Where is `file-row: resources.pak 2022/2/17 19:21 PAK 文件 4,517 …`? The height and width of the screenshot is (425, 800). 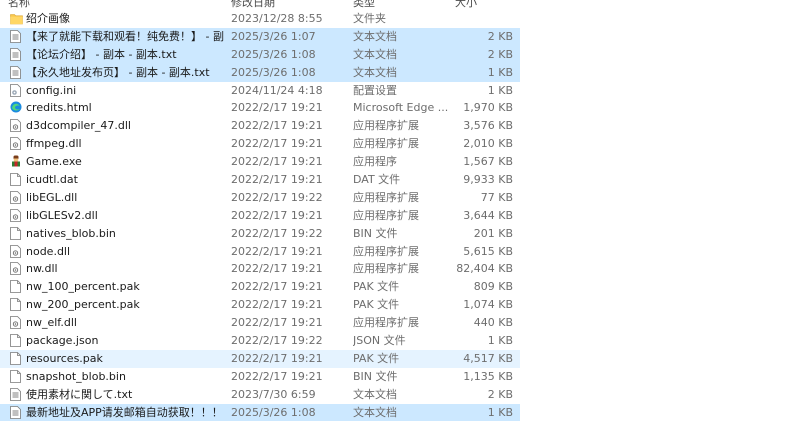 file-row: resources.pak 2022/2/17 19:21 PAK 文件 4,517 … is located at coordinates (260, 358).